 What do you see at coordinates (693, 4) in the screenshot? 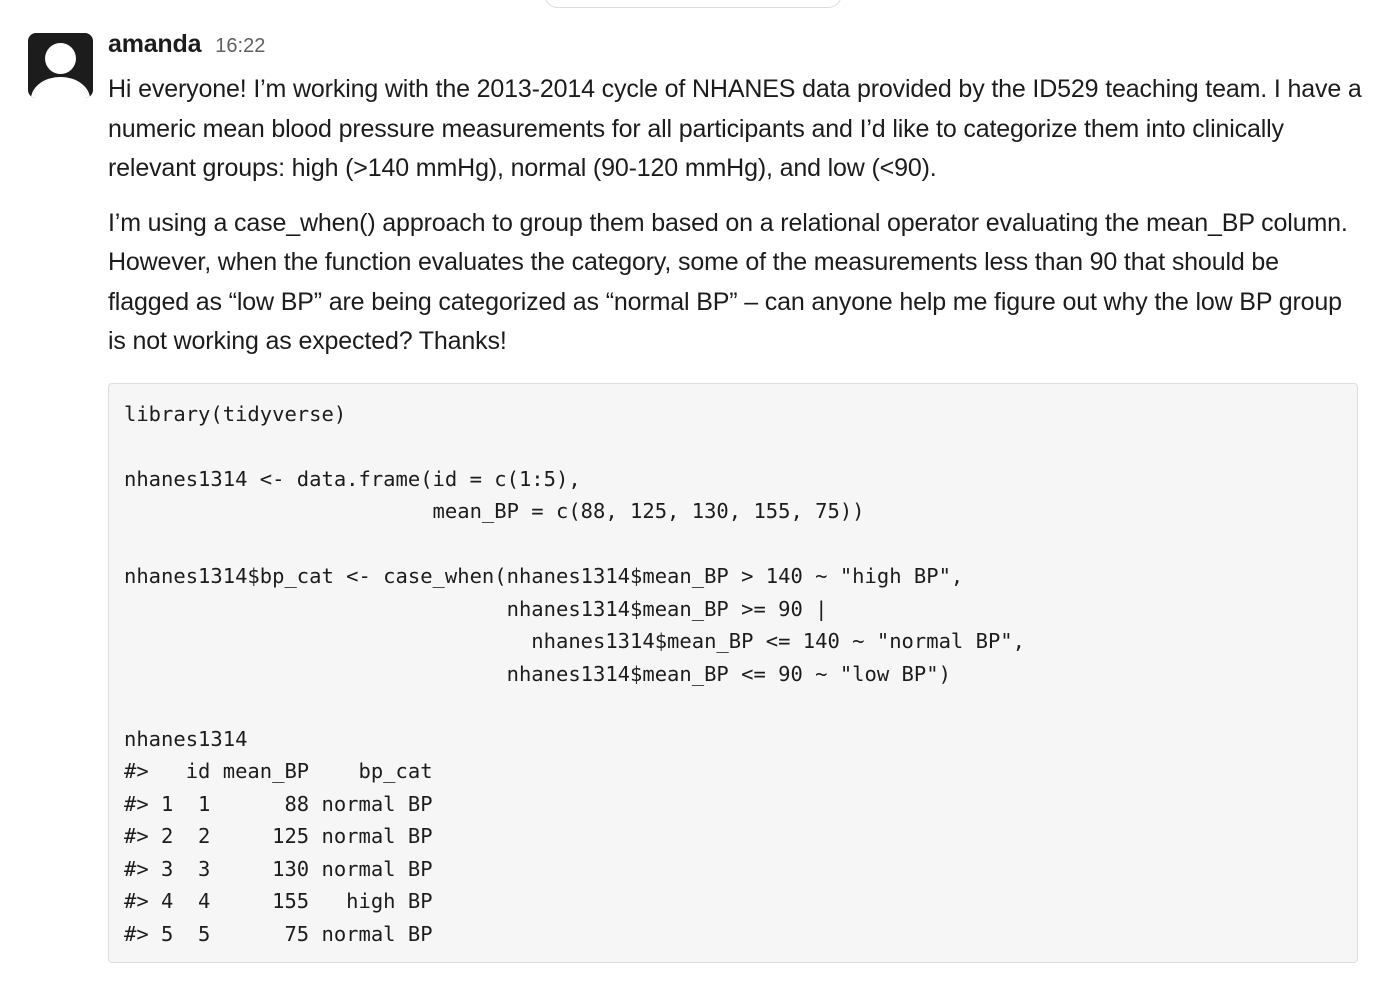
I see `date-divider-pill` at bounding box center [693, 4].